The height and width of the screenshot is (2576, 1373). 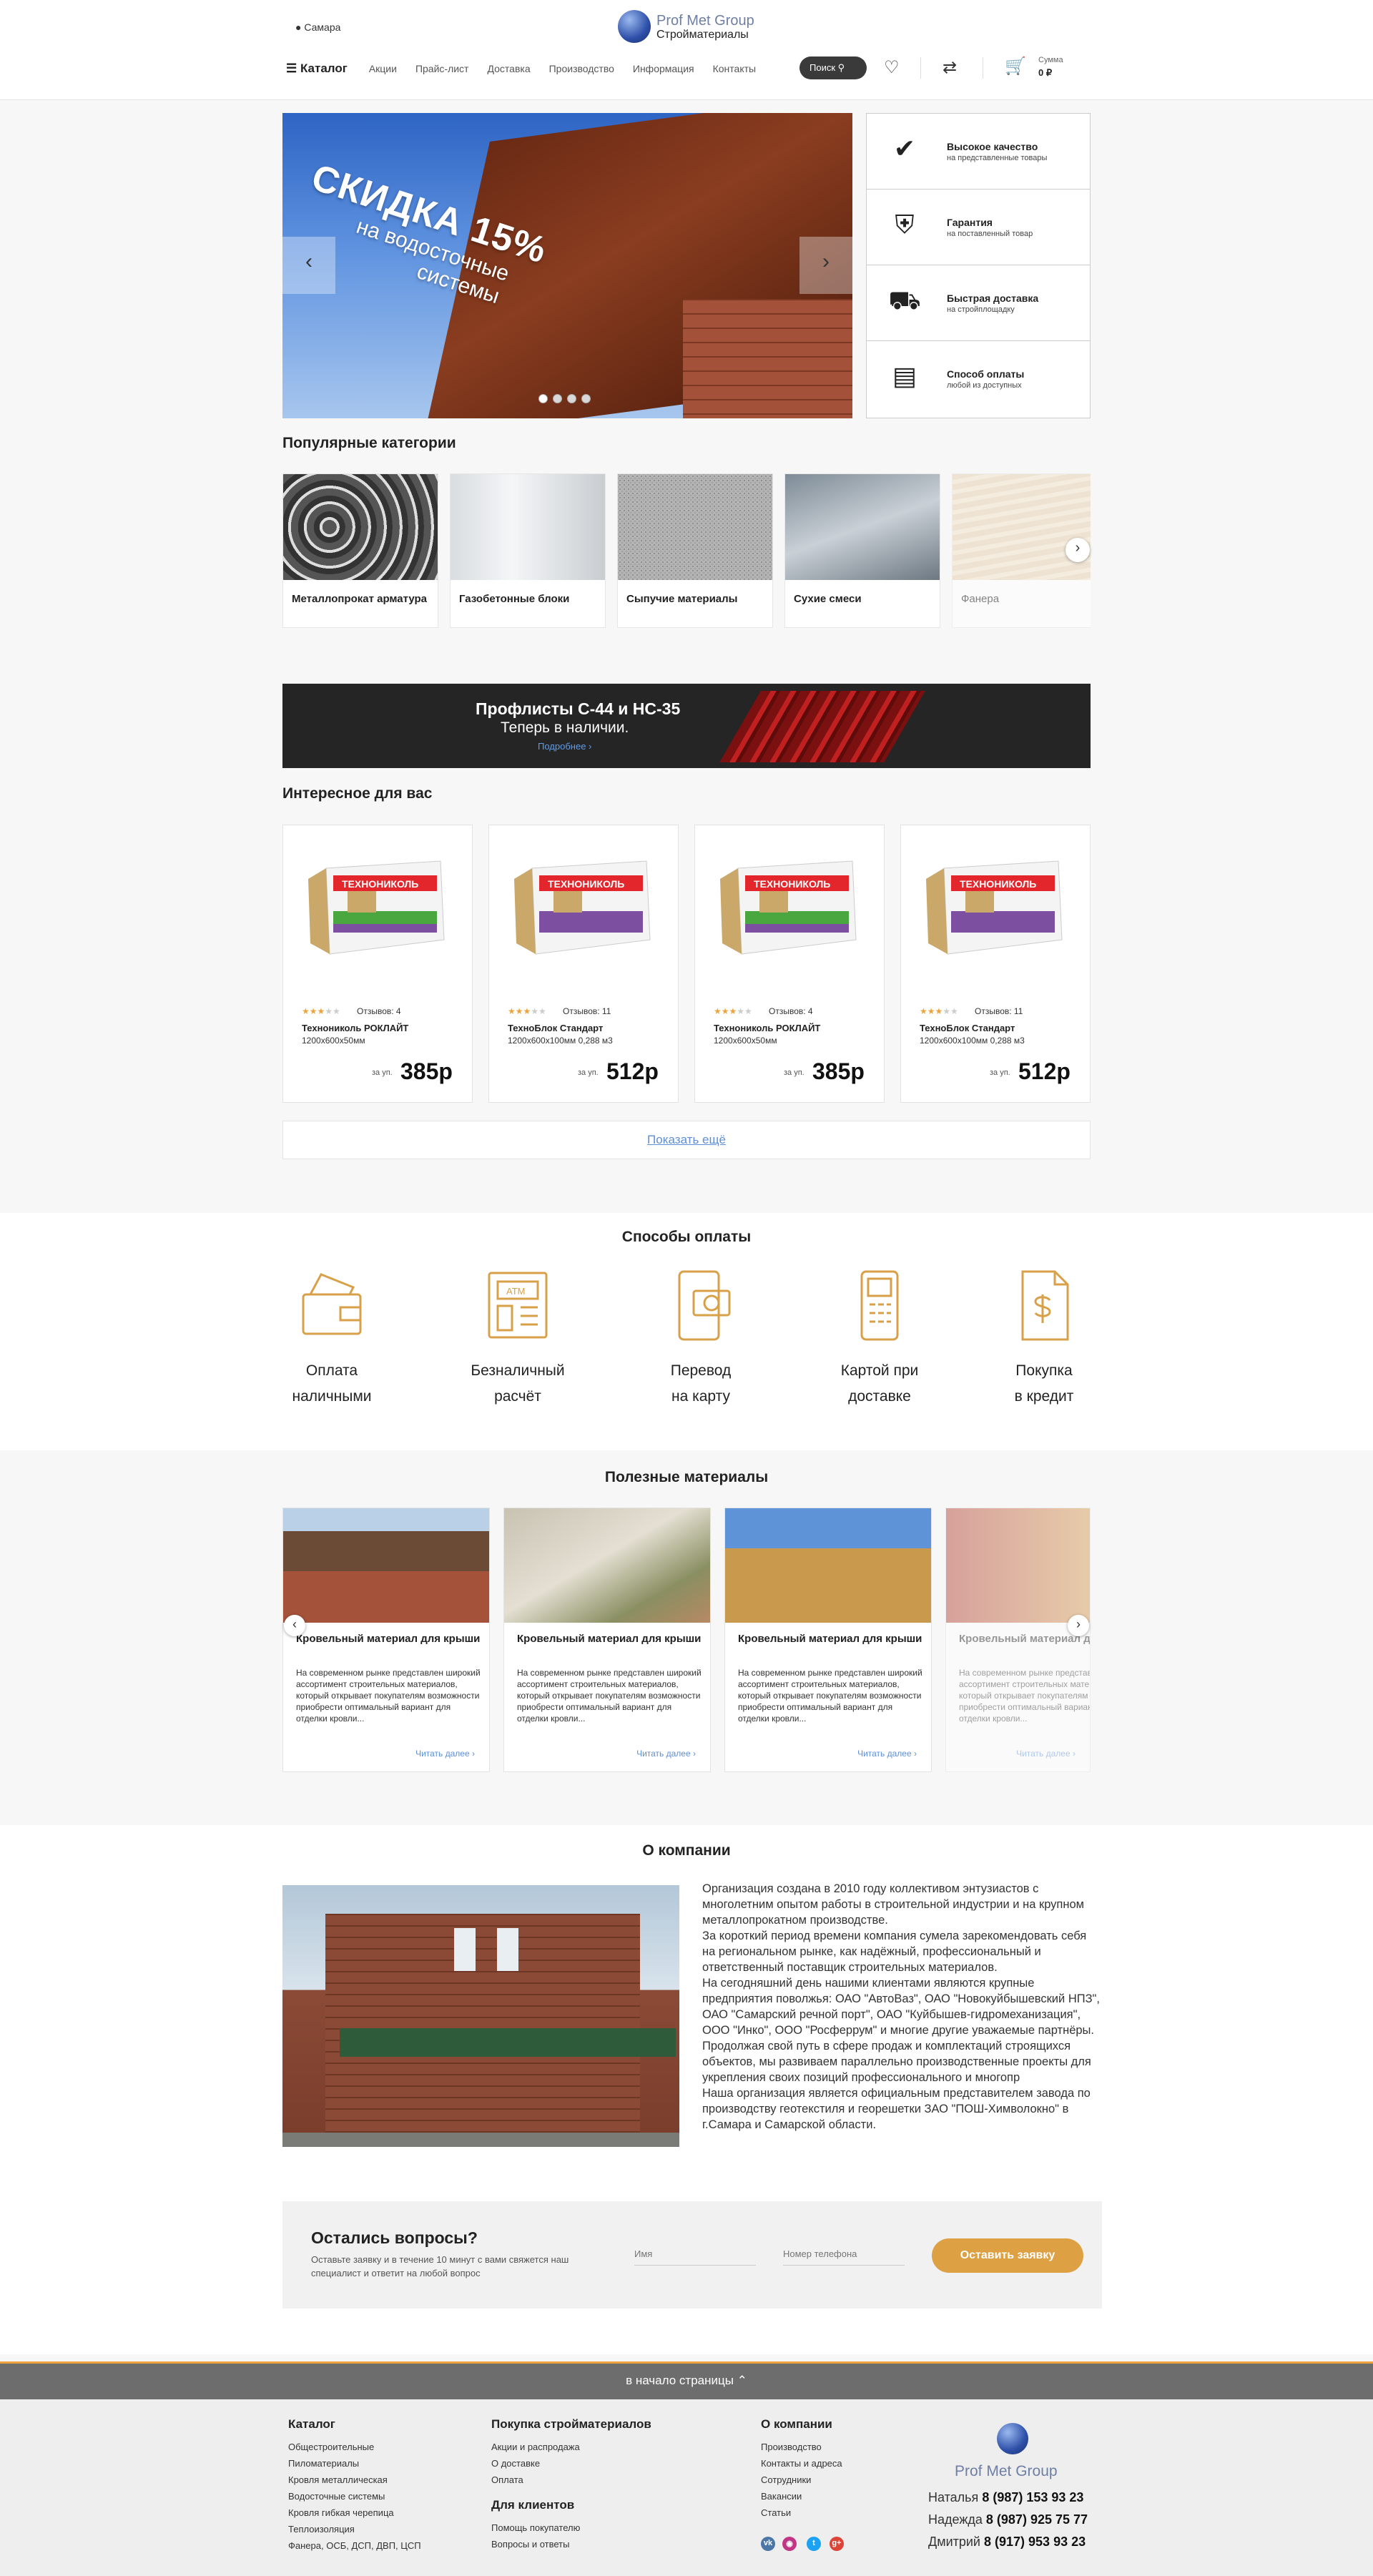 What do you see at coordinates (801, 2496) in the screenshot?
I see `footer-link: Вакансии` at bounding box center [801, 2496].